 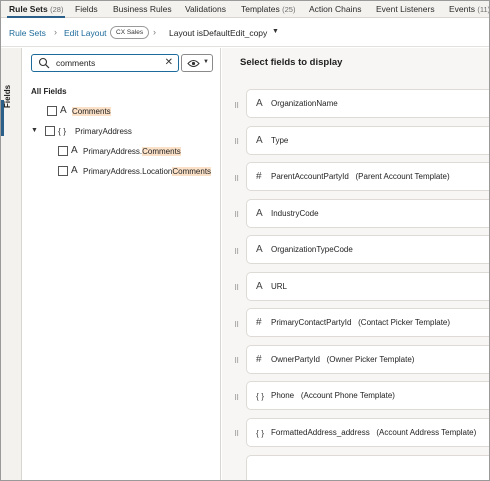 What do you see at coordinates (367, 467) in the screenshot?
I see `drop-zone` at bounding box center [367, 467].